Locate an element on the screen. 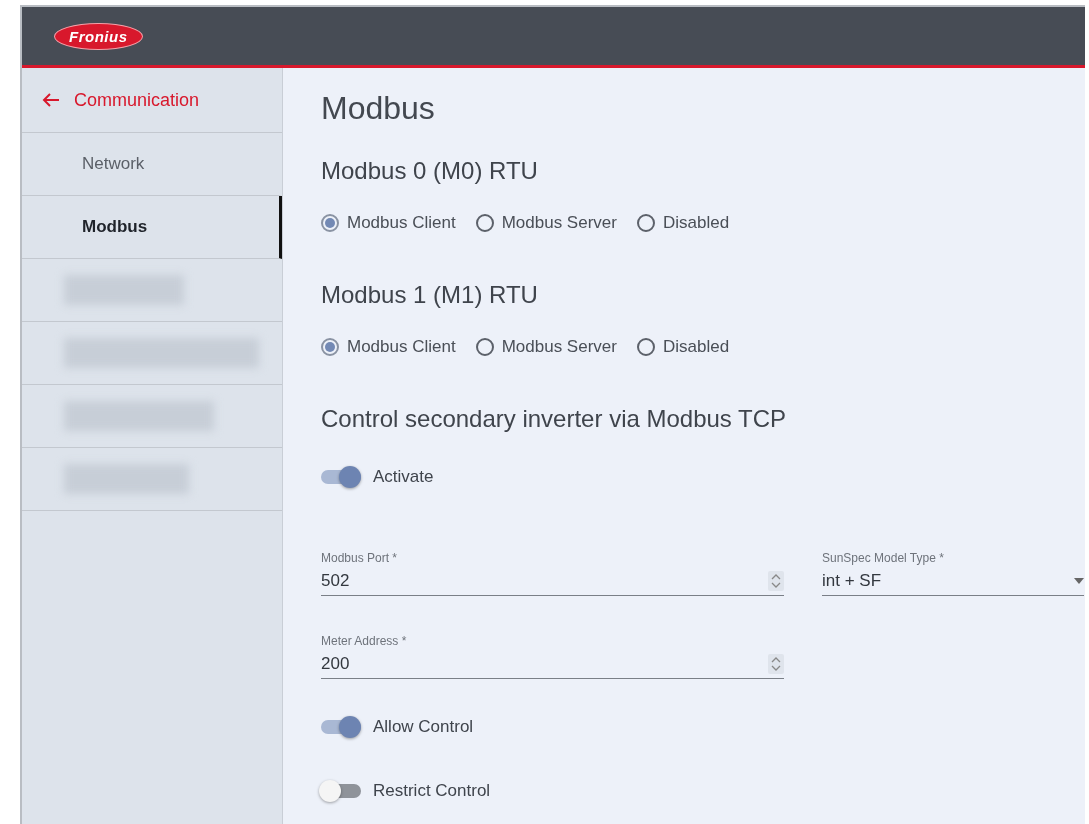 The width and height of the screenshot is (1089, 824). sidebar-item: Network is located at coordinates (152, 164).